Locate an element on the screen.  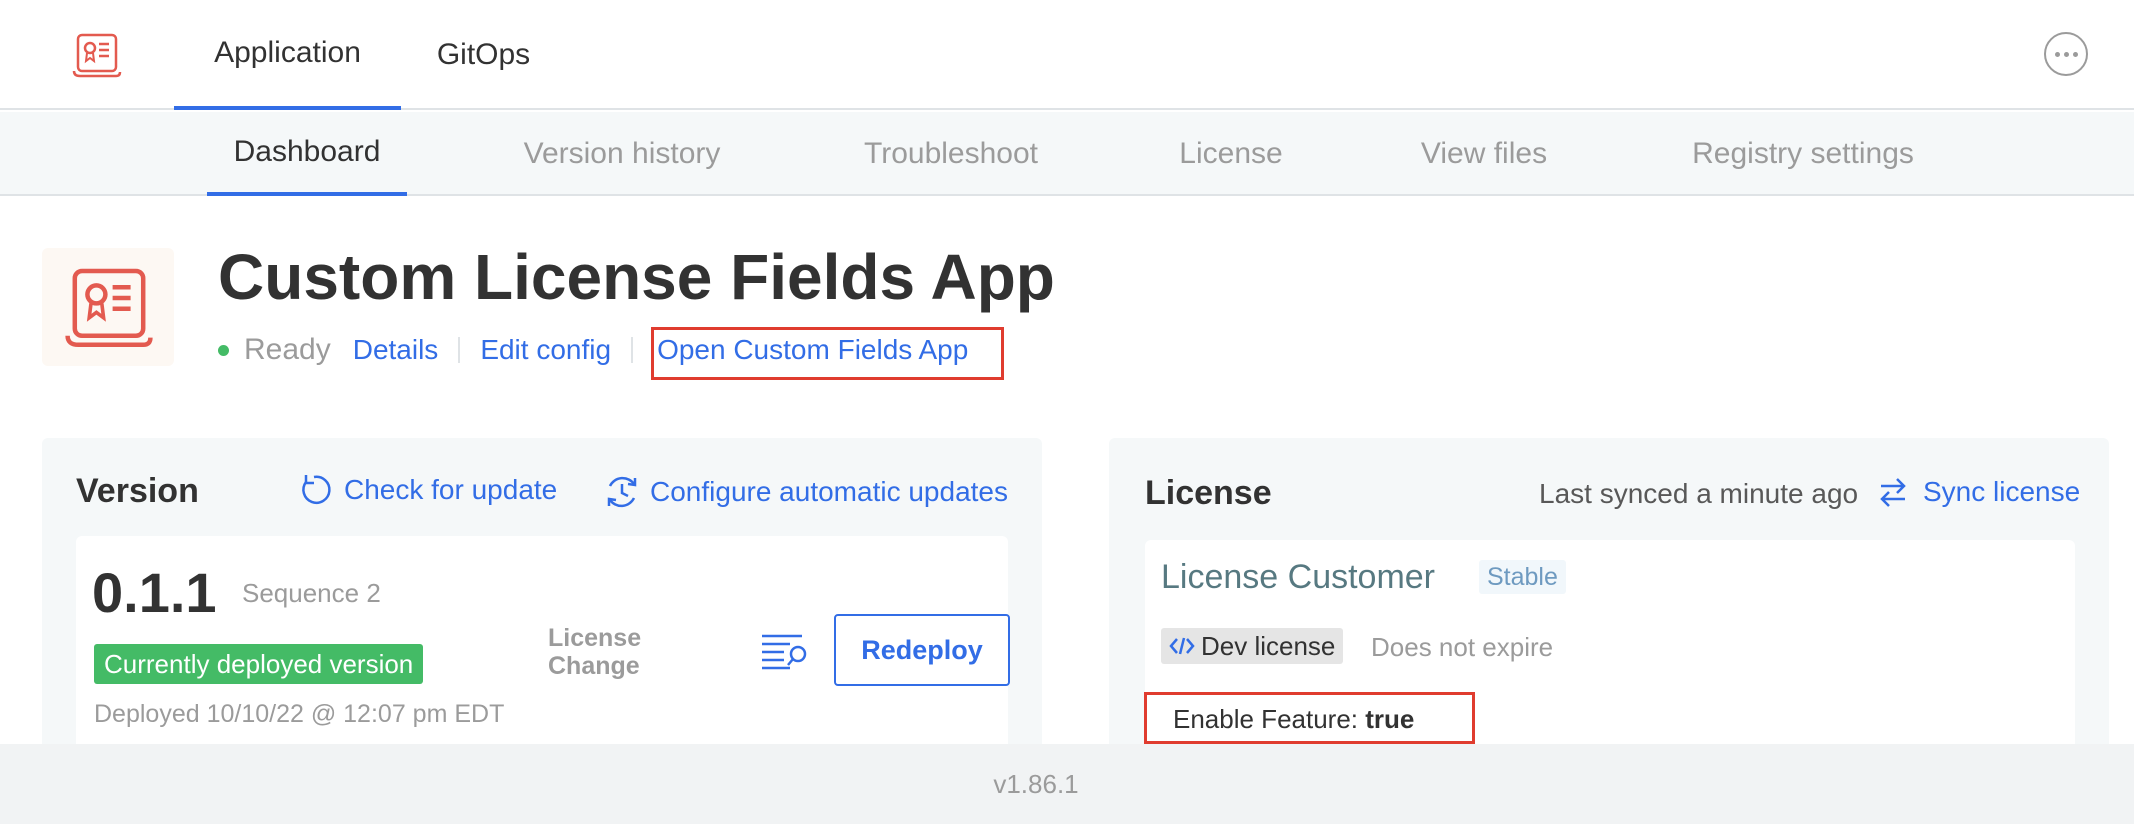
subtab-version-history: Version history is located at coordinates (622, 154).